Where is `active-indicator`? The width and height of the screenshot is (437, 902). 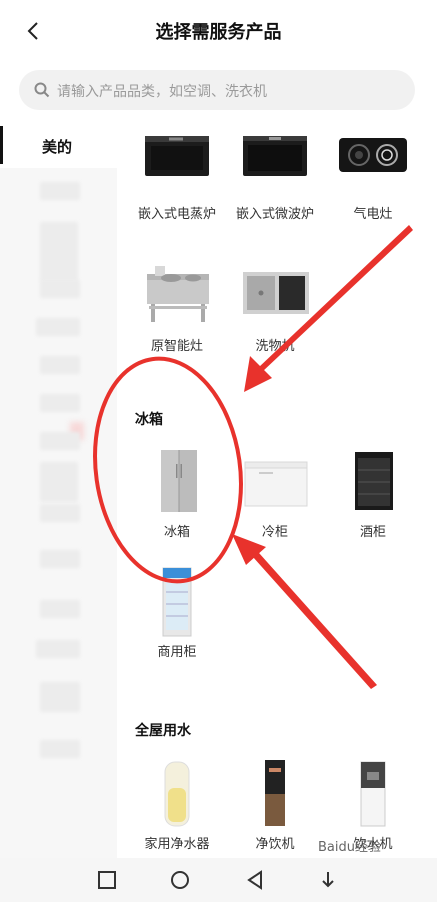
active-indicator is located at coordinates (1, 145).